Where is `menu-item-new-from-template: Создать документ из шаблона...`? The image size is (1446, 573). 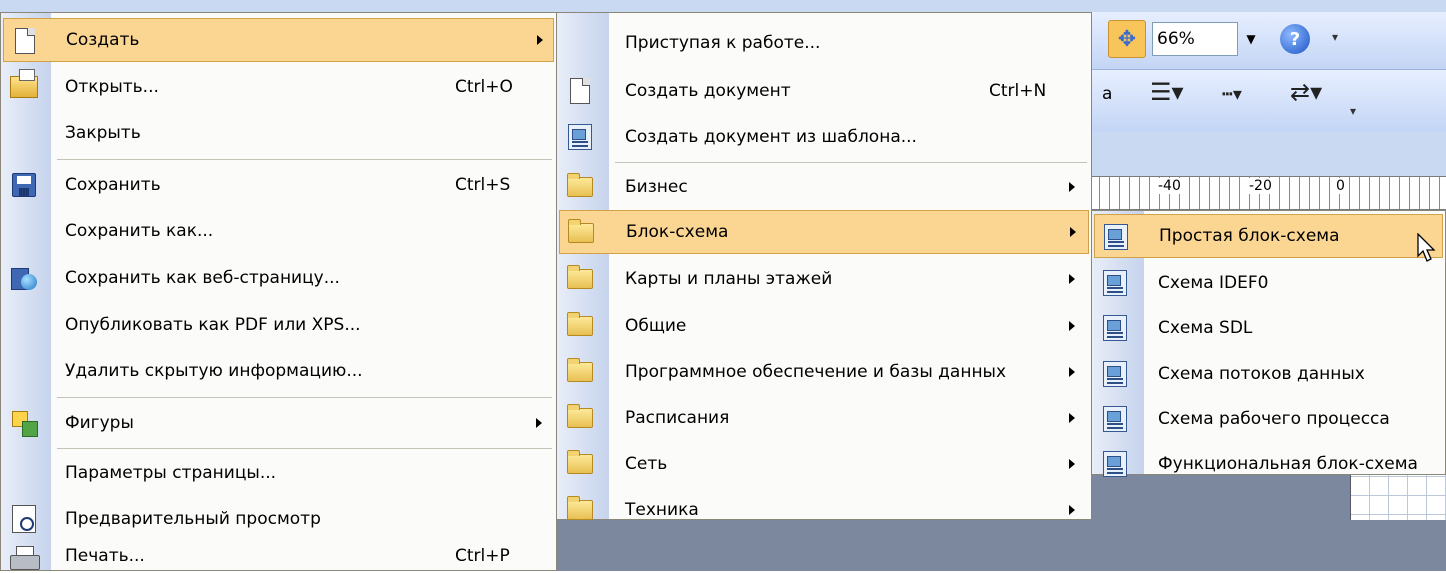
menu-item-new-from-template: Создать документ из шаблона... is located at coordinates (824, 137).